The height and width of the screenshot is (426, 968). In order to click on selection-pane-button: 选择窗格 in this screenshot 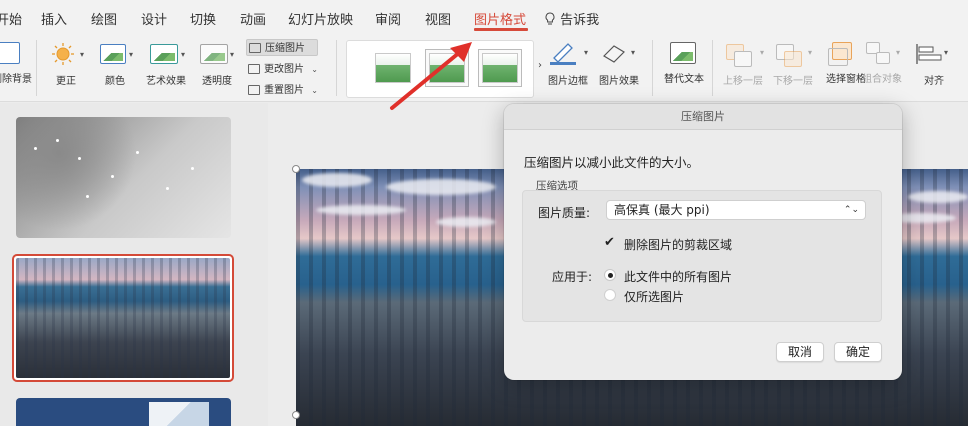, I will do `click(846, 80)`.